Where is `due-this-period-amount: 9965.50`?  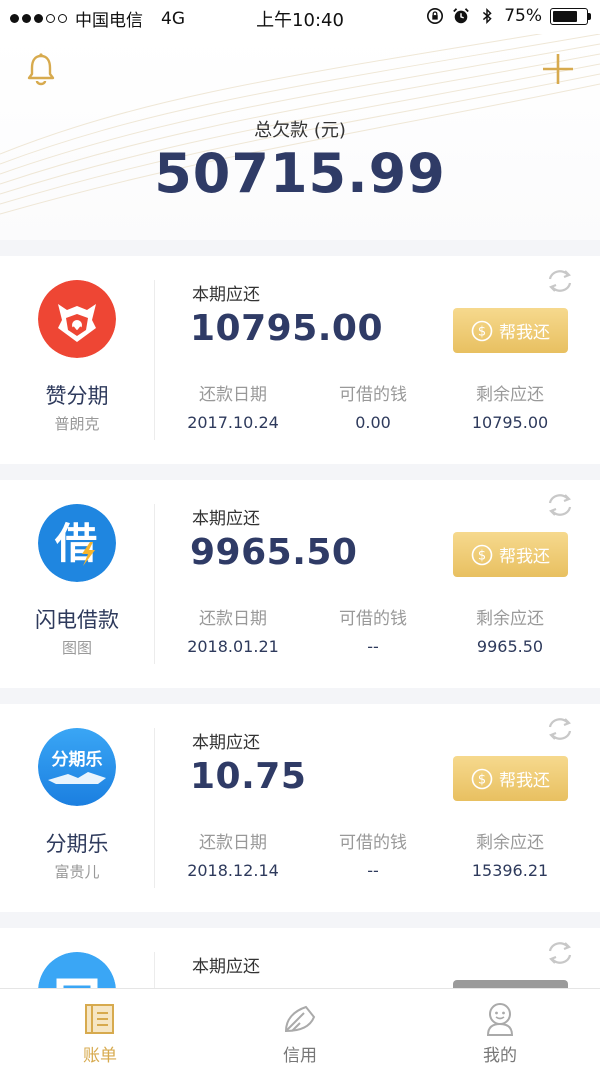
due-this-period-amount: 9965.50 is located at coordinates (274, 552).